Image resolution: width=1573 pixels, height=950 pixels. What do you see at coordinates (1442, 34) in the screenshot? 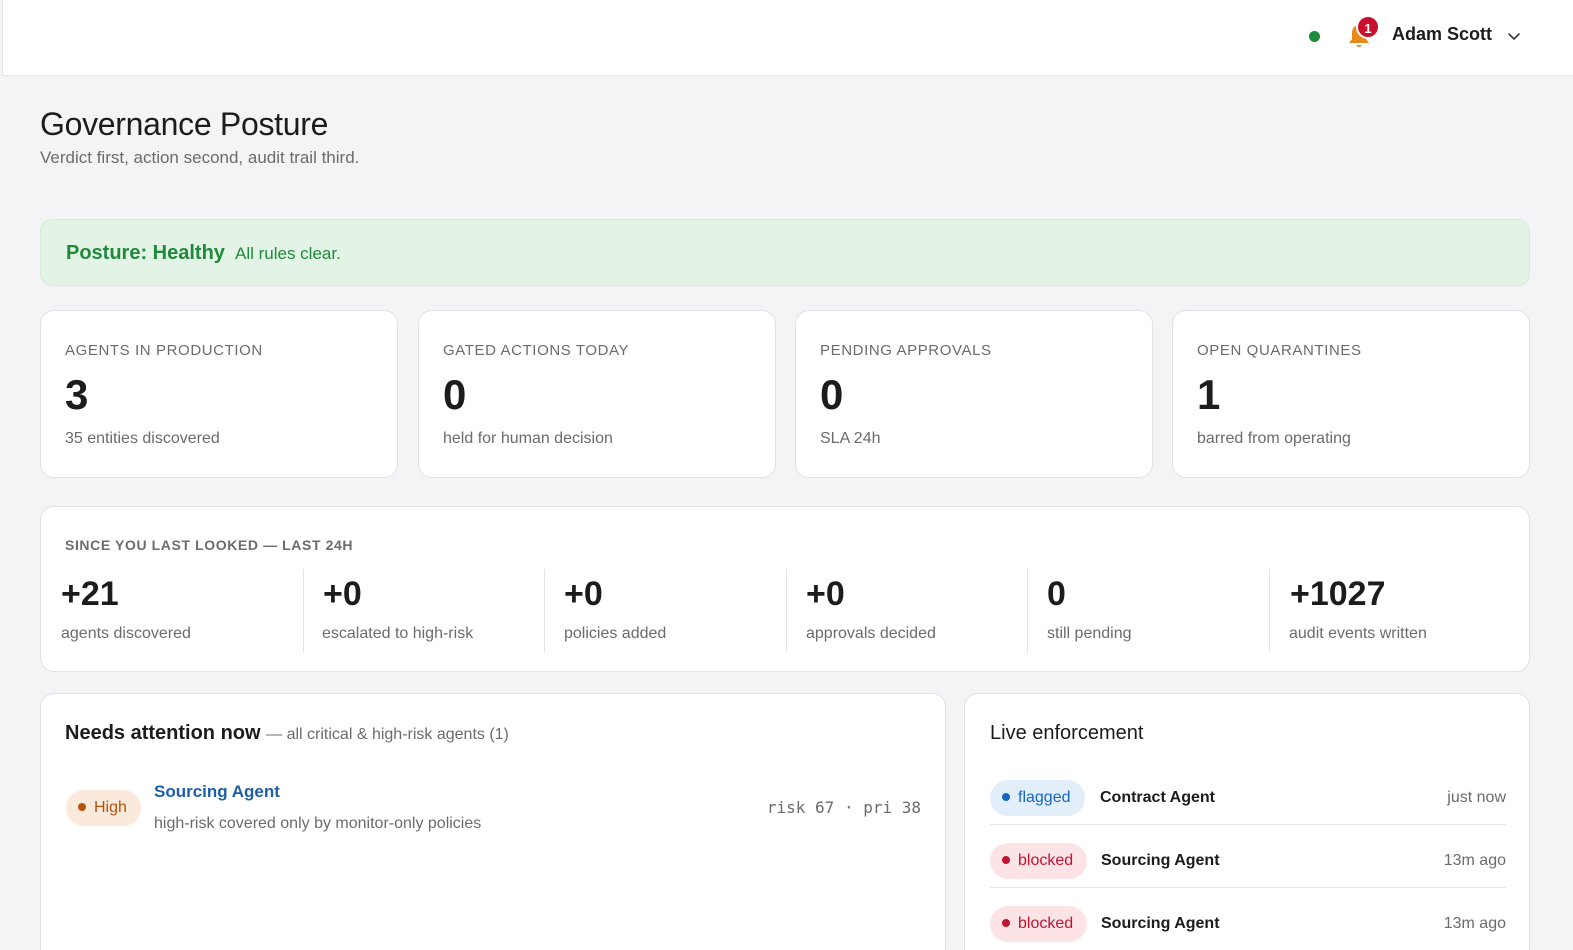
I see `user-menu-name: Adam Scott` at bounding box center [1442, 34].